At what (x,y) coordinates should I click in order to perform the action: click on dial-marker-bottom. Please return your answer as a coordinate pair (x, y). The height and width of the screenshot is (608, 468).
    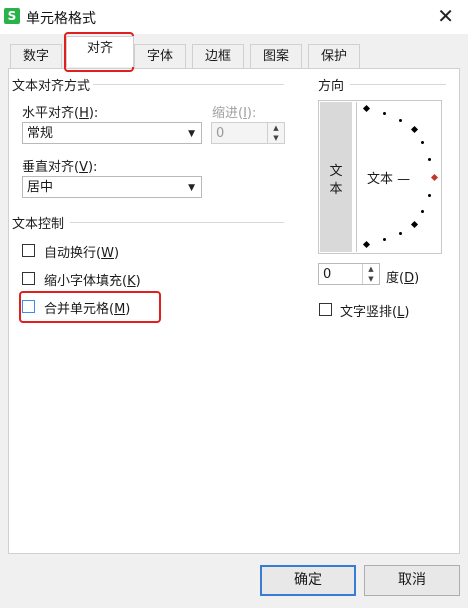
    Looking at the image, I should click on (366, 244).